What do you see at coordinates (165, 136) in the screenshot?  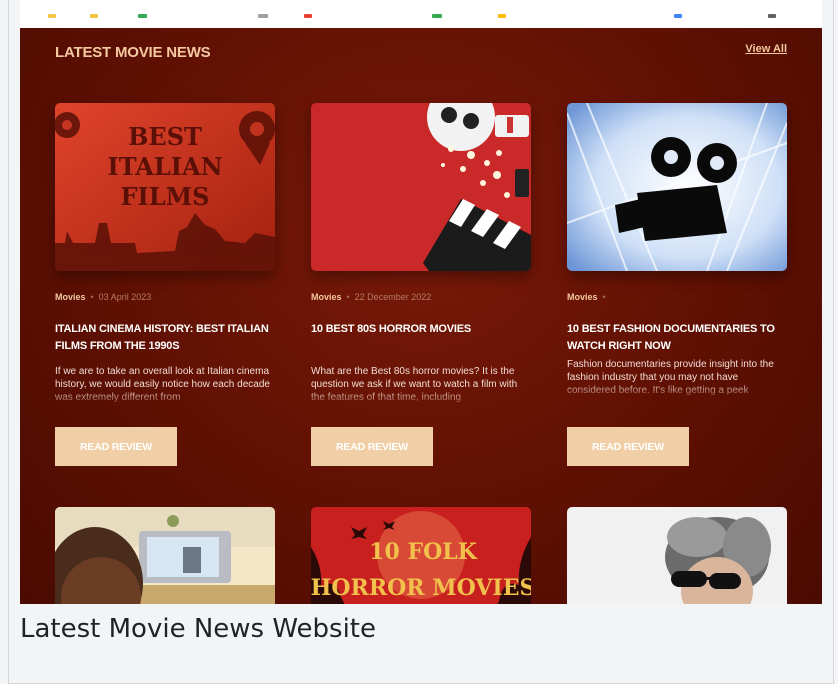 I see `thumb-text-line: BEST` at bounding box center [165, 136].